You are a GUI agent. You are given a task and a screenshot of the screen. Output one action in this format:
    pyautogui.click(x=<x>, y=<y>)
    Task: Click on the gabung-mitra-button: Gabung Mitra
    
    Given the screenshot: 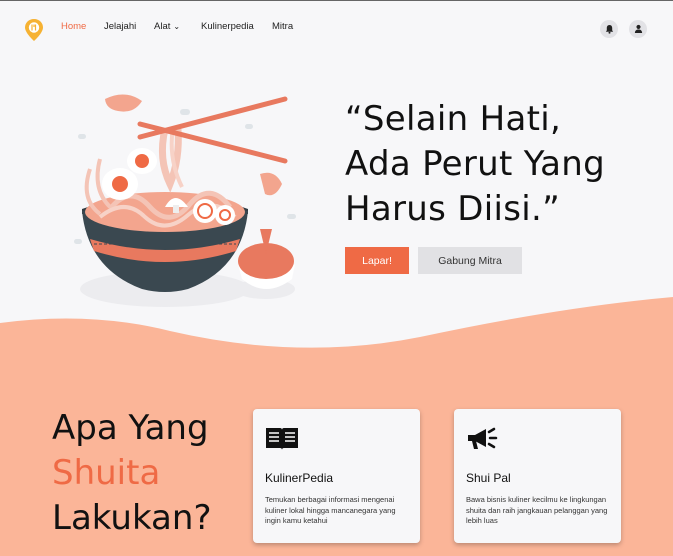 What is the action you would take?
    pyautogui.click(x=470, y=260)
    